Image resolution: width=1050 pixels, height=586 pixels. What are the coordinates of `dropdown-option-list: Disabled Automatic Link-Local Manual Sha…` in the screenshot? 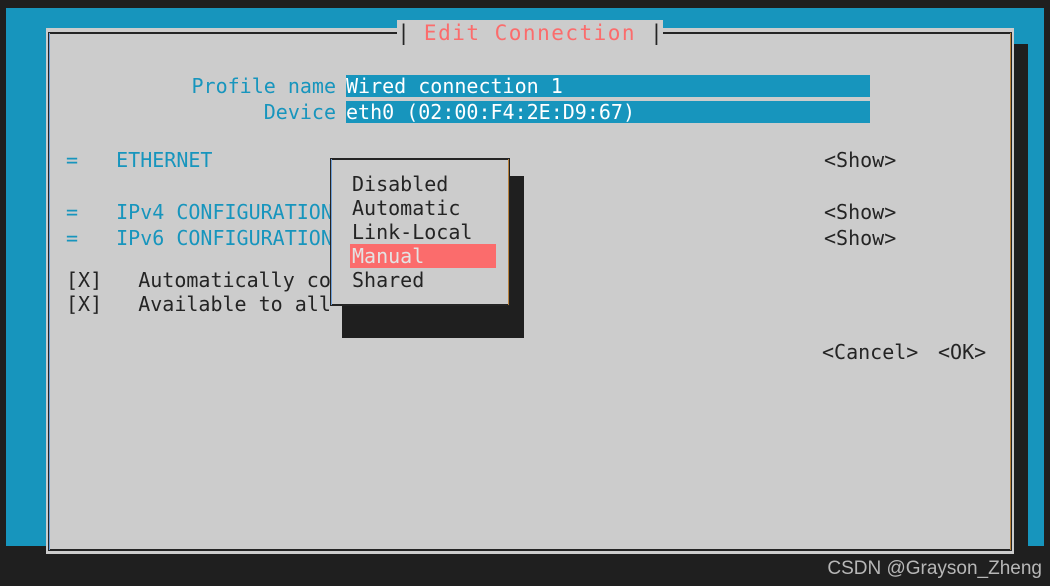 It's located at (424, 232).